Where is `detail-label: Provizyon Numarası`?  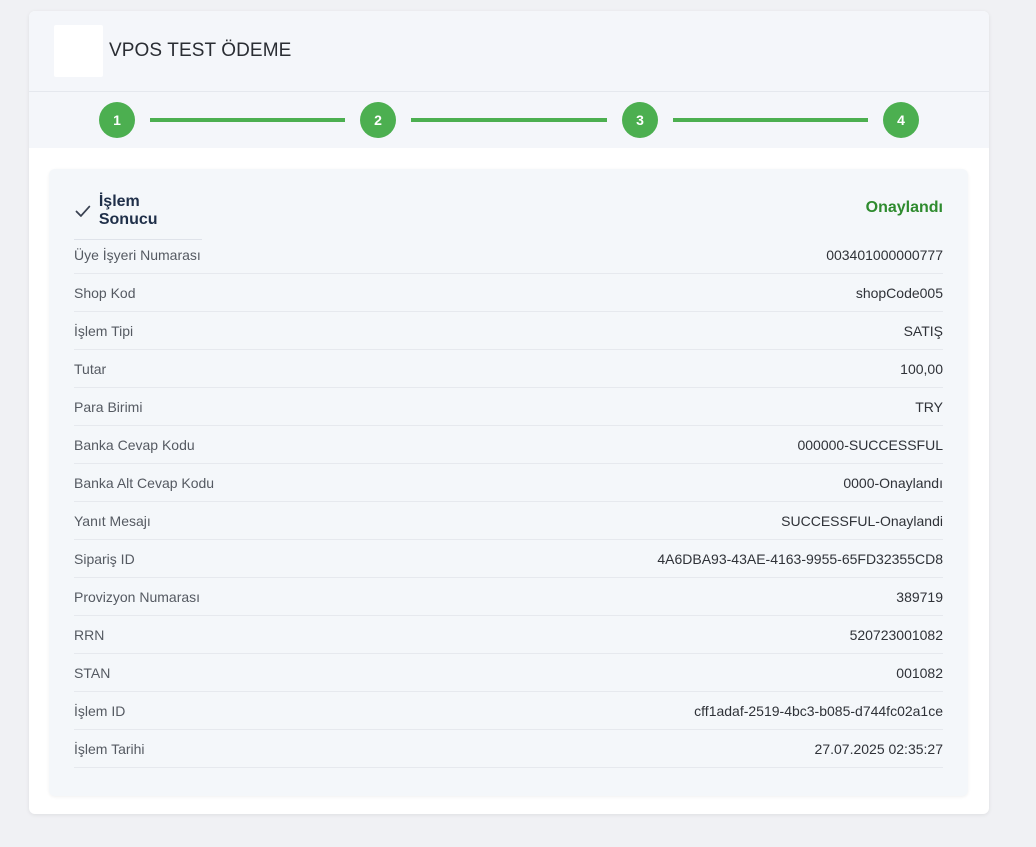
detail-label: Provizyon Numarası is located at coordinates (137, 596).